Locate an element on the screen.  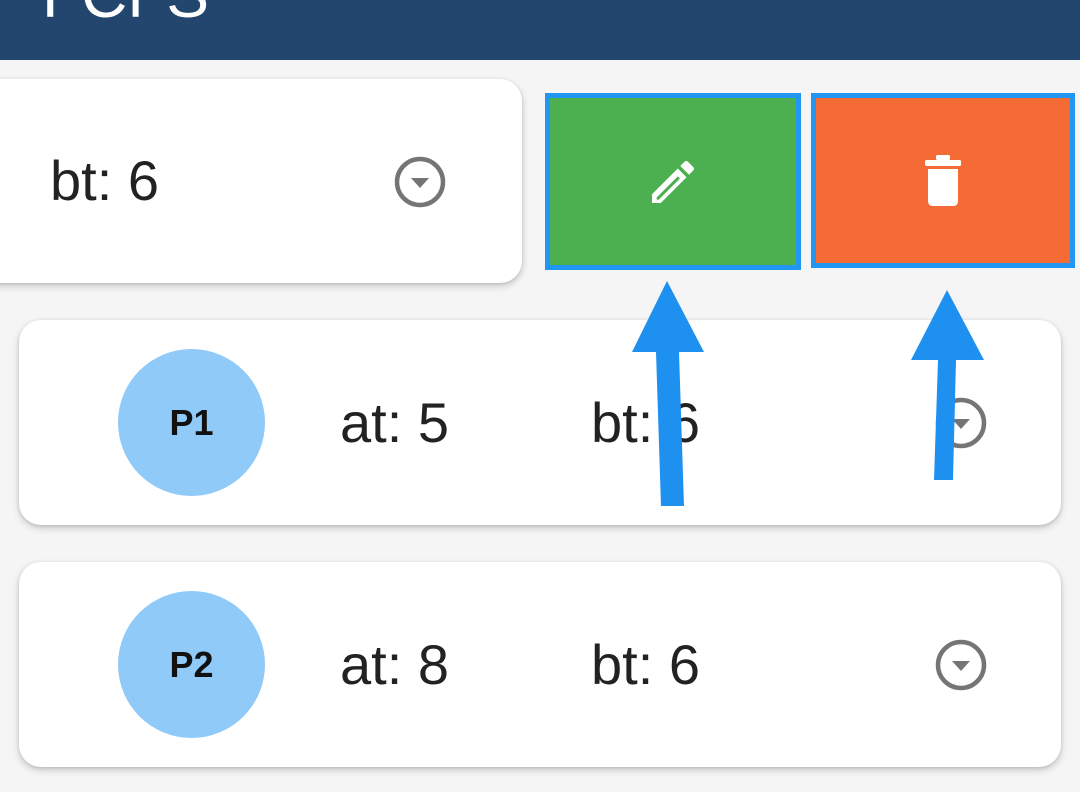
delete-button is located at coordinates (943, 180).